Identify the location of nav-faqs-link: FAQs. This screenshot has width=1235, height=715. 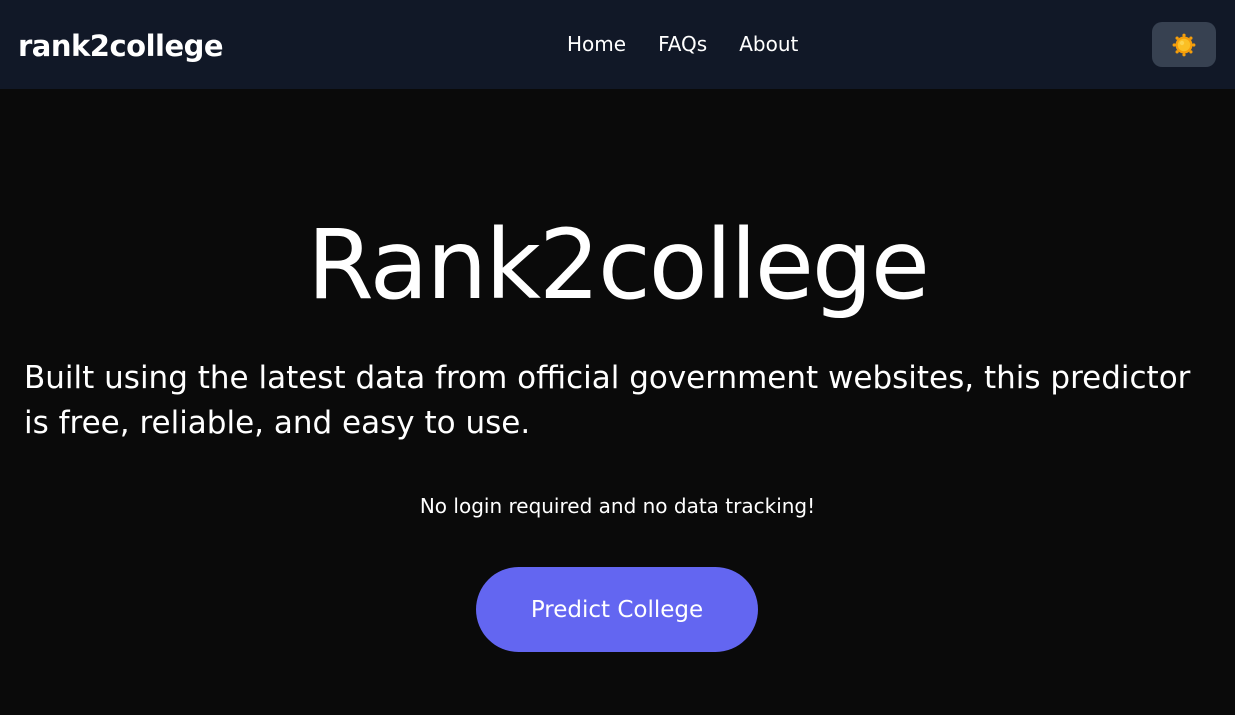
(682, 44).